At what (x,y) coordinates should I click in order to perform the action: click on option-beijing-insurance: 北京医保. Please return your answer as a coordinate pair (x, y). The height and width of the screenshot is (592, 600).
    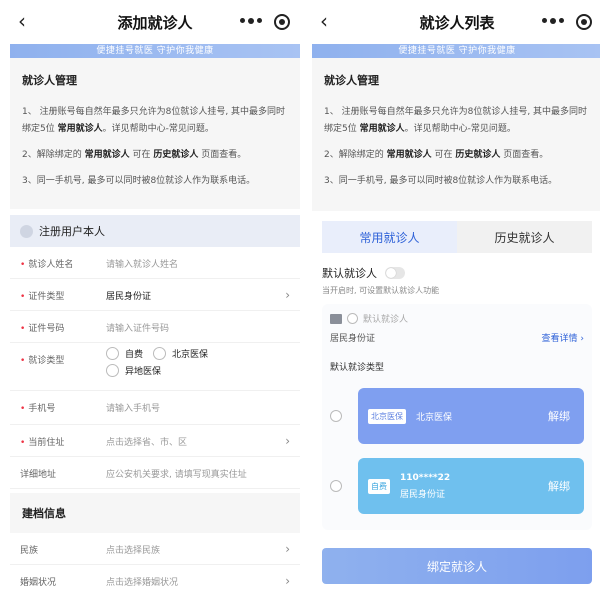
    Looking at the image, I should click on (180, 353).